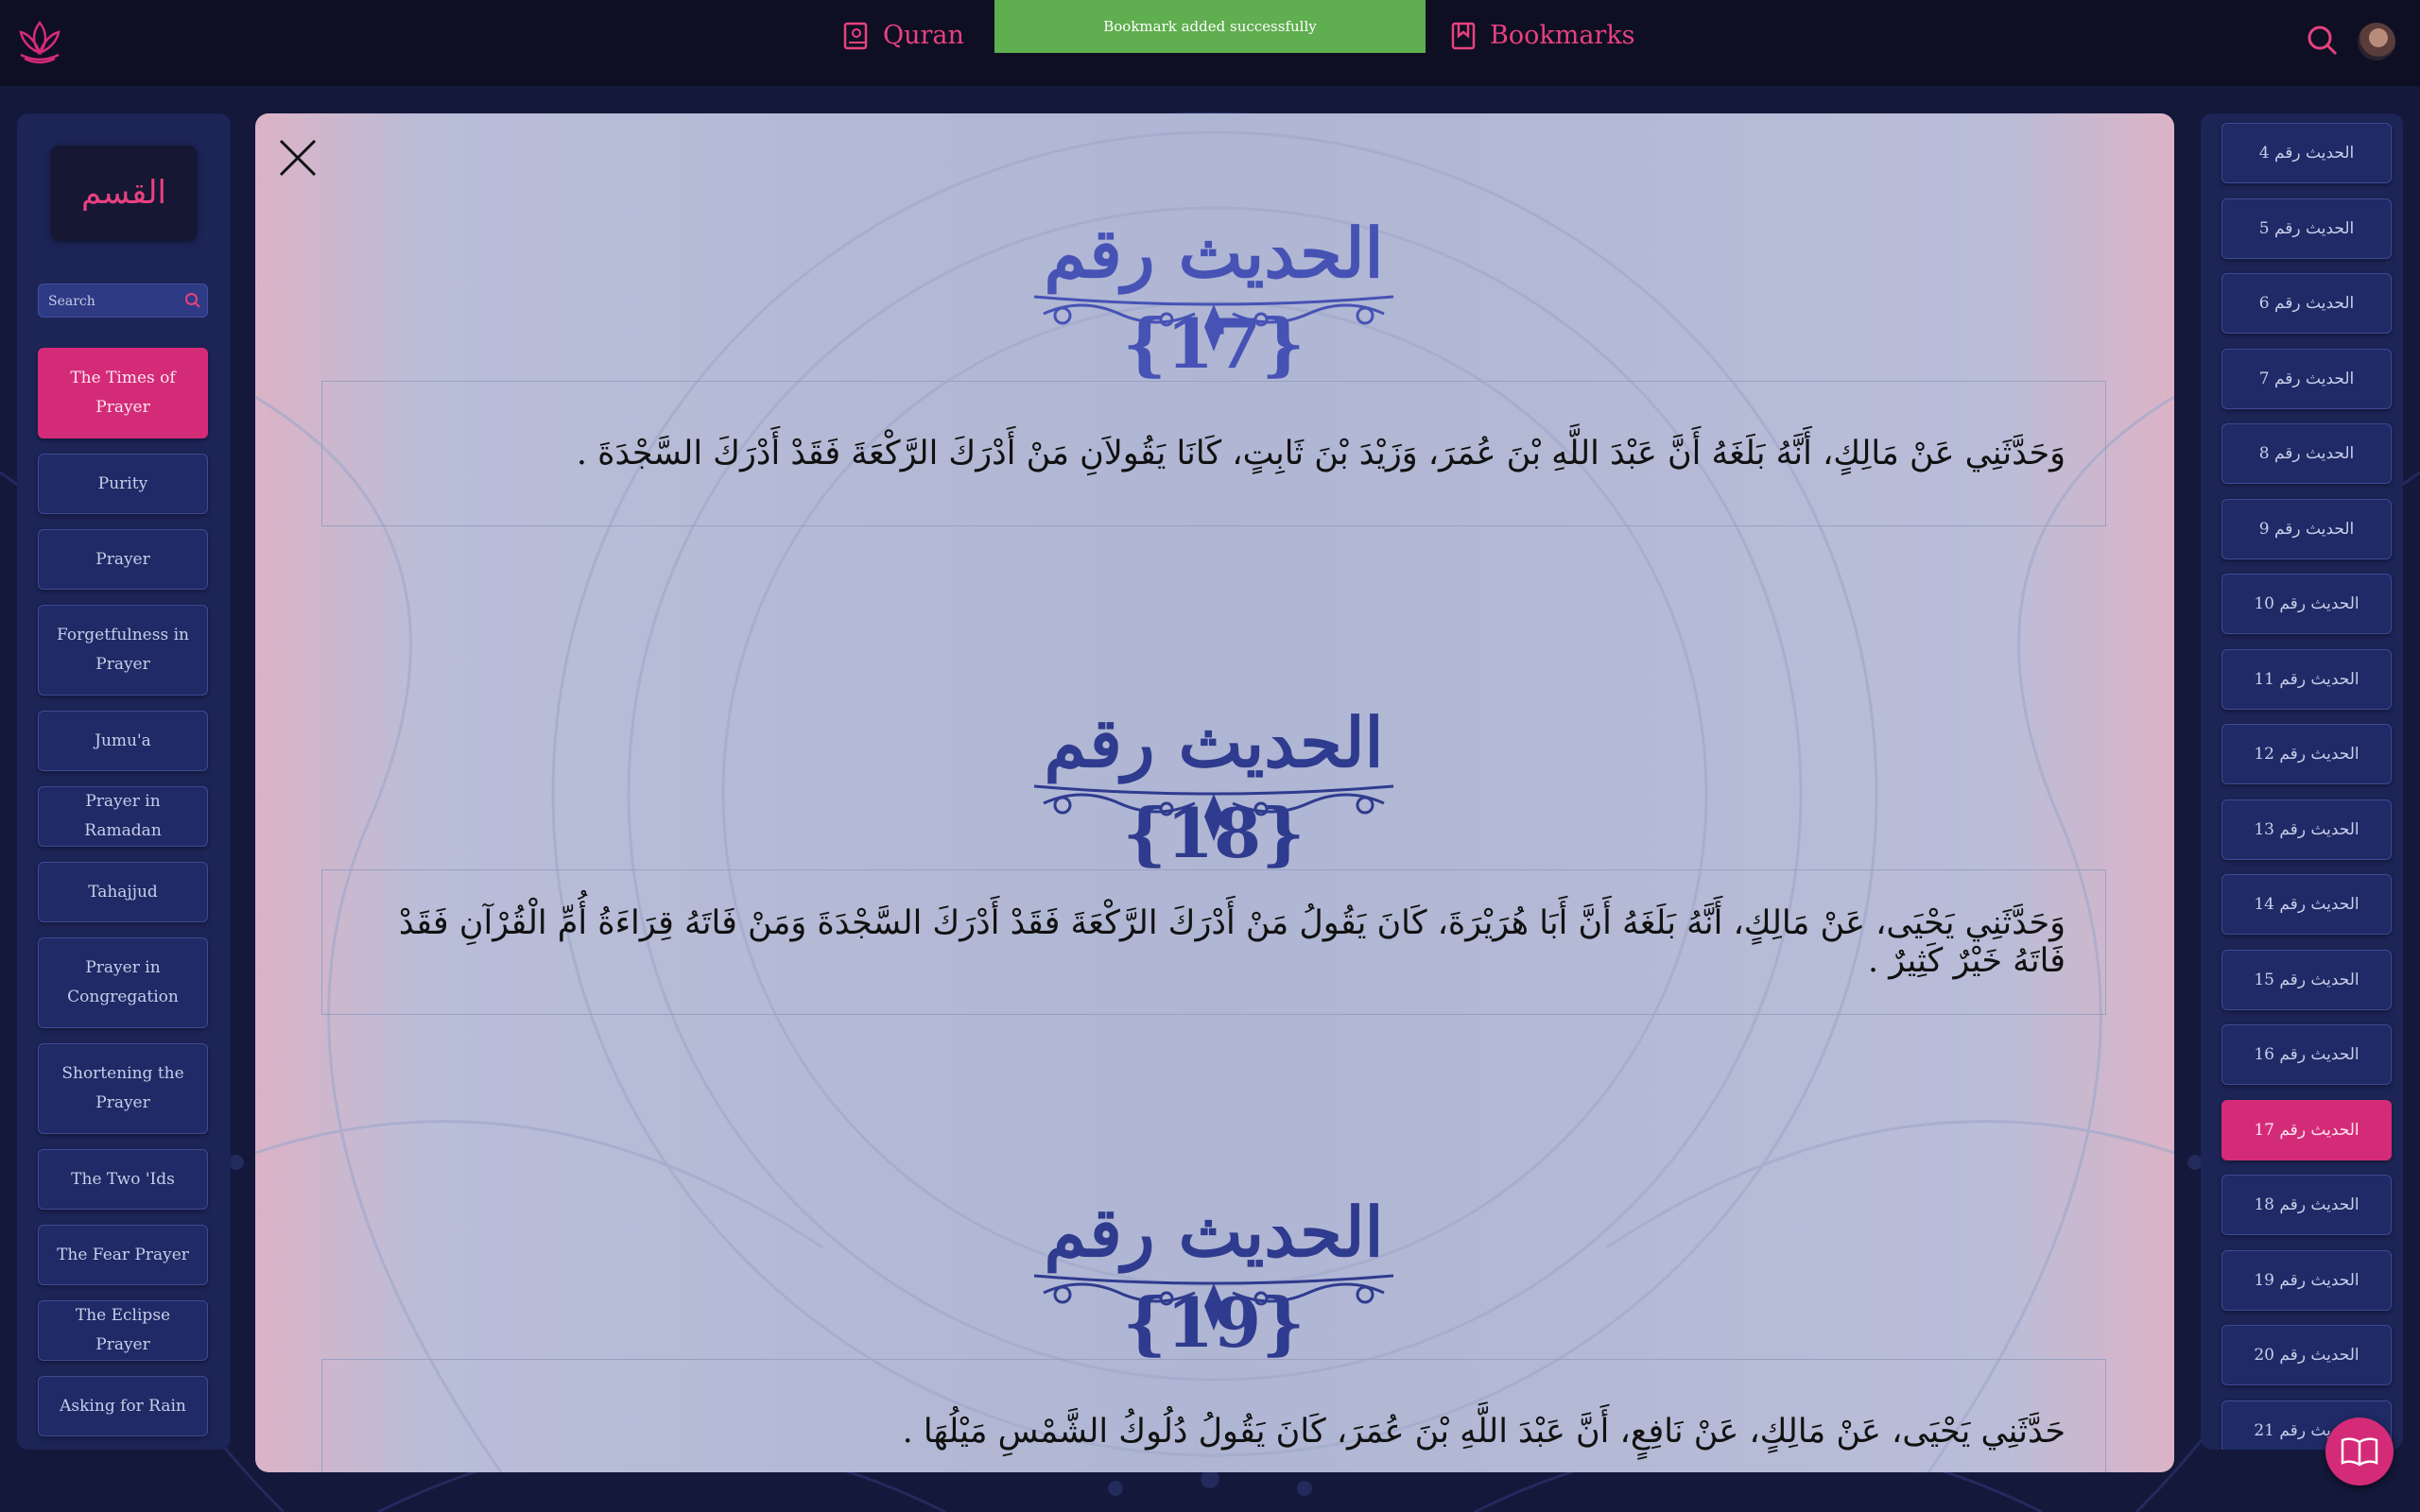 This screenshot has height=1512, width=2420. Describe the element at coordinates (123, 741) in the screenshot. I see `chapter-item: Jumu'a` at that location.